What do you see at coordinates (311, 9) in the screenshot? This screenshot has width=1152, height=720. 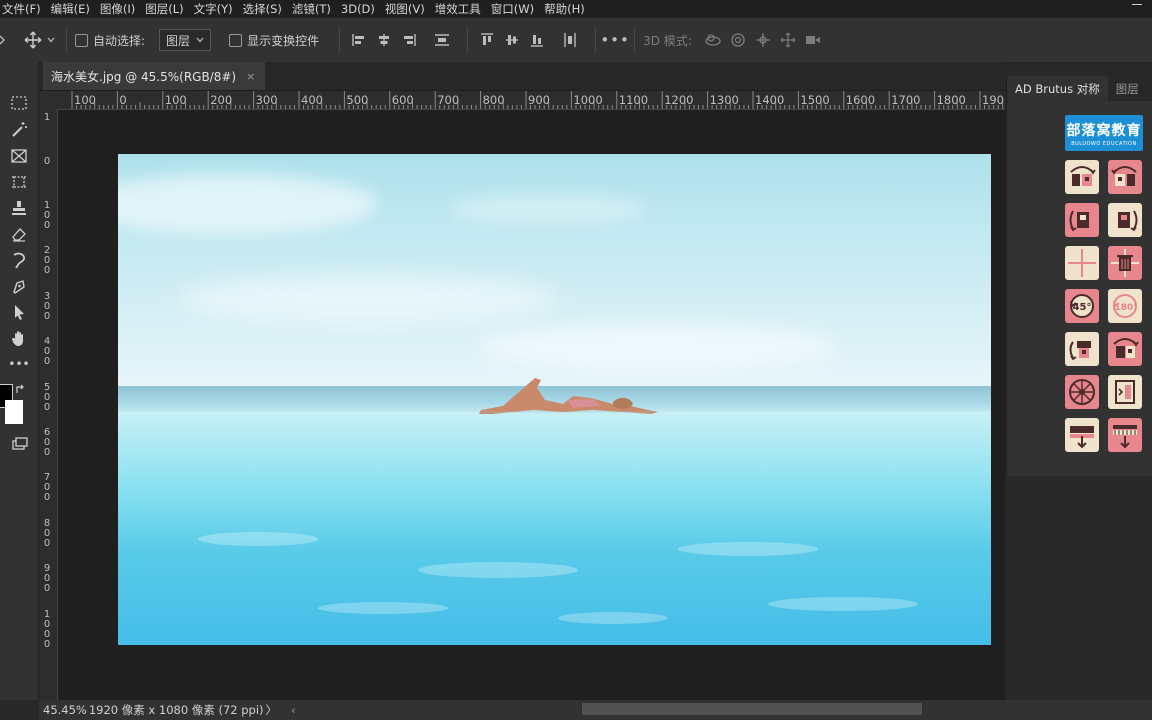 I see `menu-filter: 滤镜(T)` at bounding box center [311, 9].